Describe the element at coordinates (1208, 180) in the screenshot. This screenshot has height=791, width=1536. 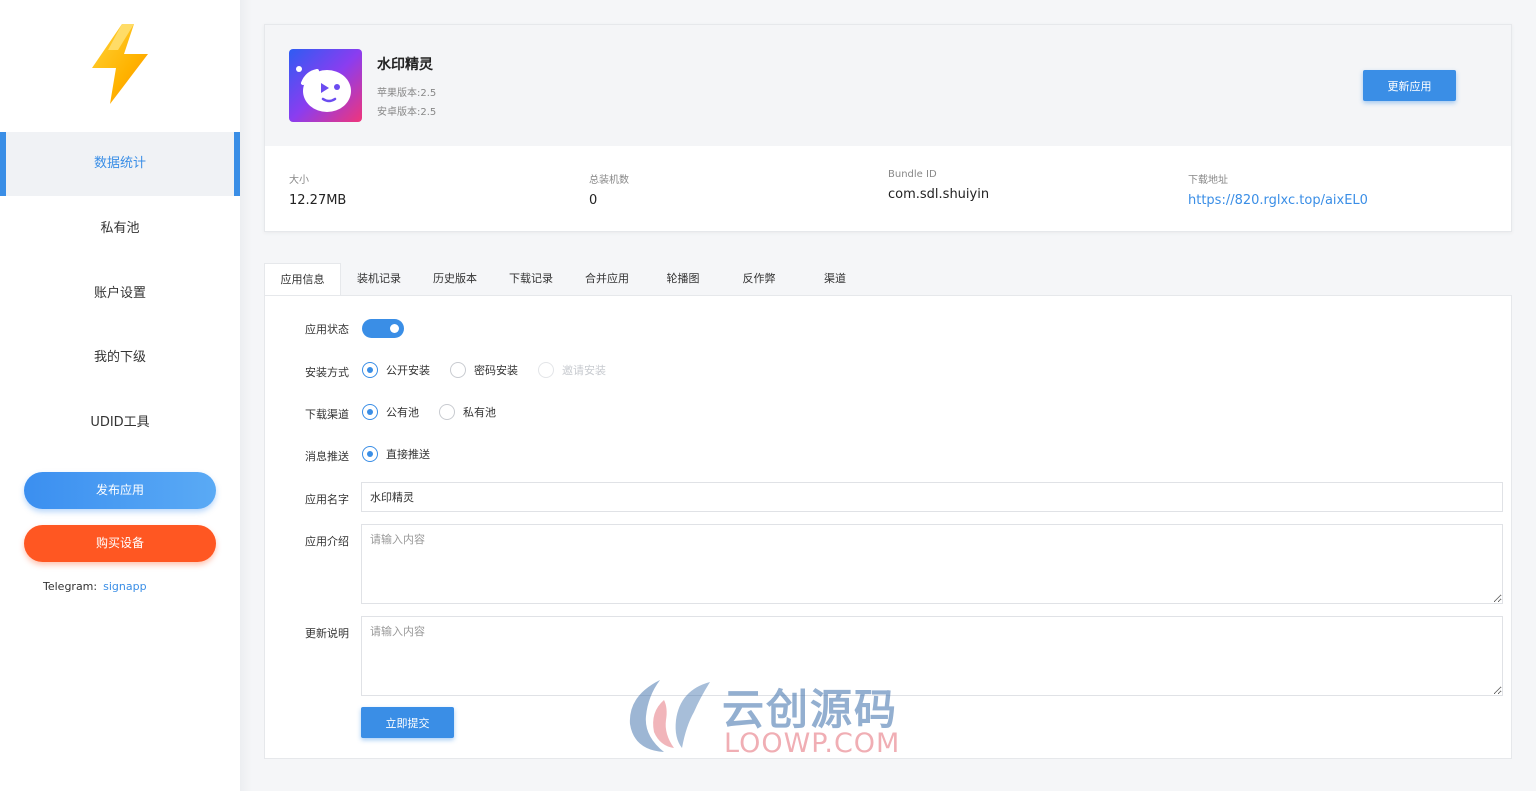
I see `stat-download-label: 下载地址` at that location.